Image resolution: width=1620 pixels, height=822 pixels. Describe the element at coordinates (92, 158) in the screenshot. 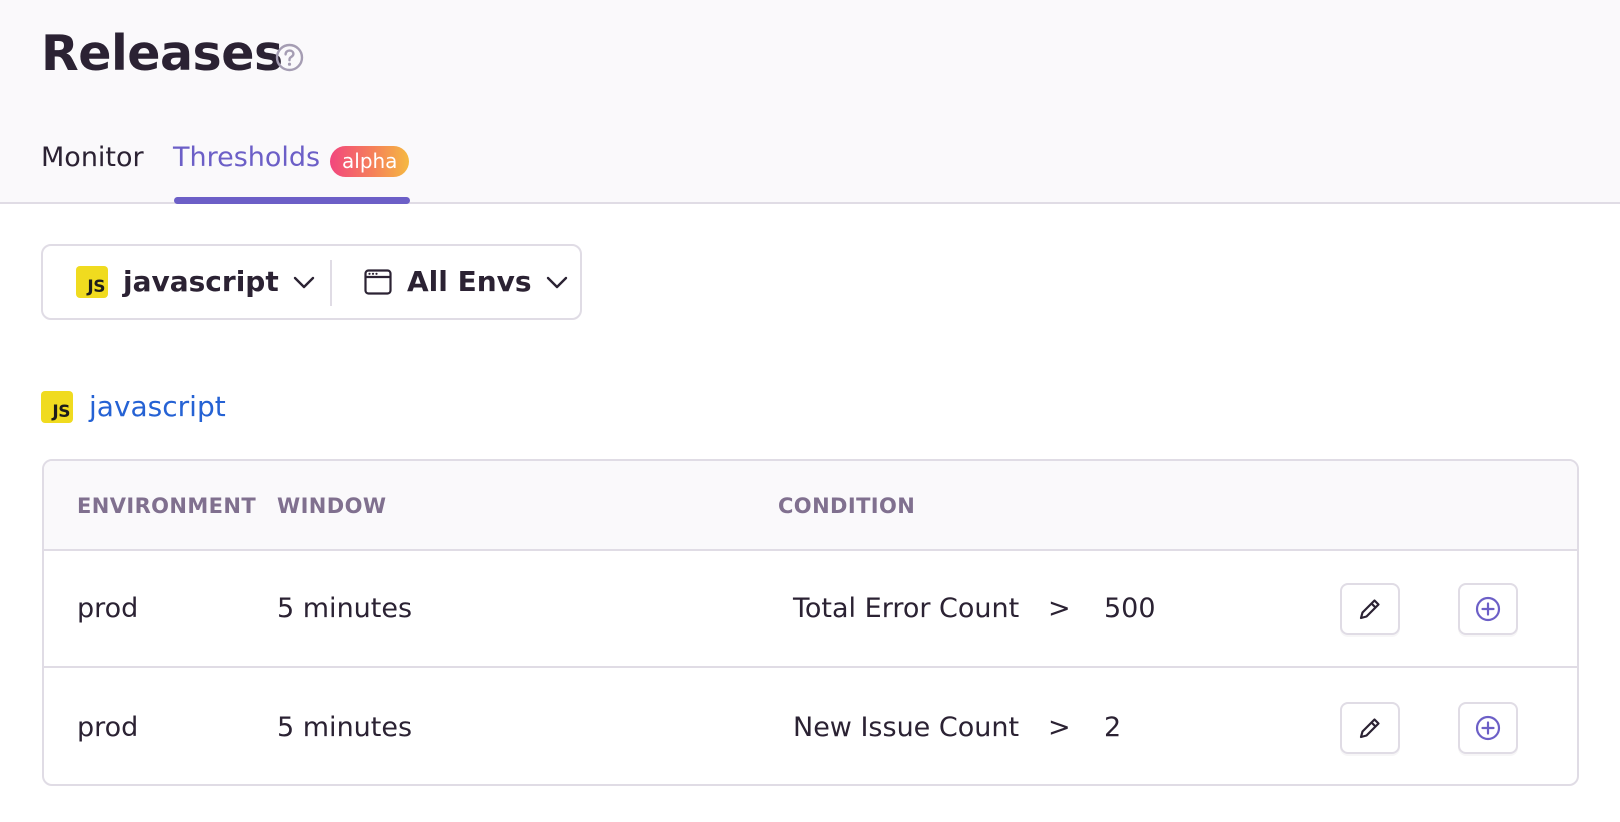

I see `tab-monitor: Monitor` at that location.